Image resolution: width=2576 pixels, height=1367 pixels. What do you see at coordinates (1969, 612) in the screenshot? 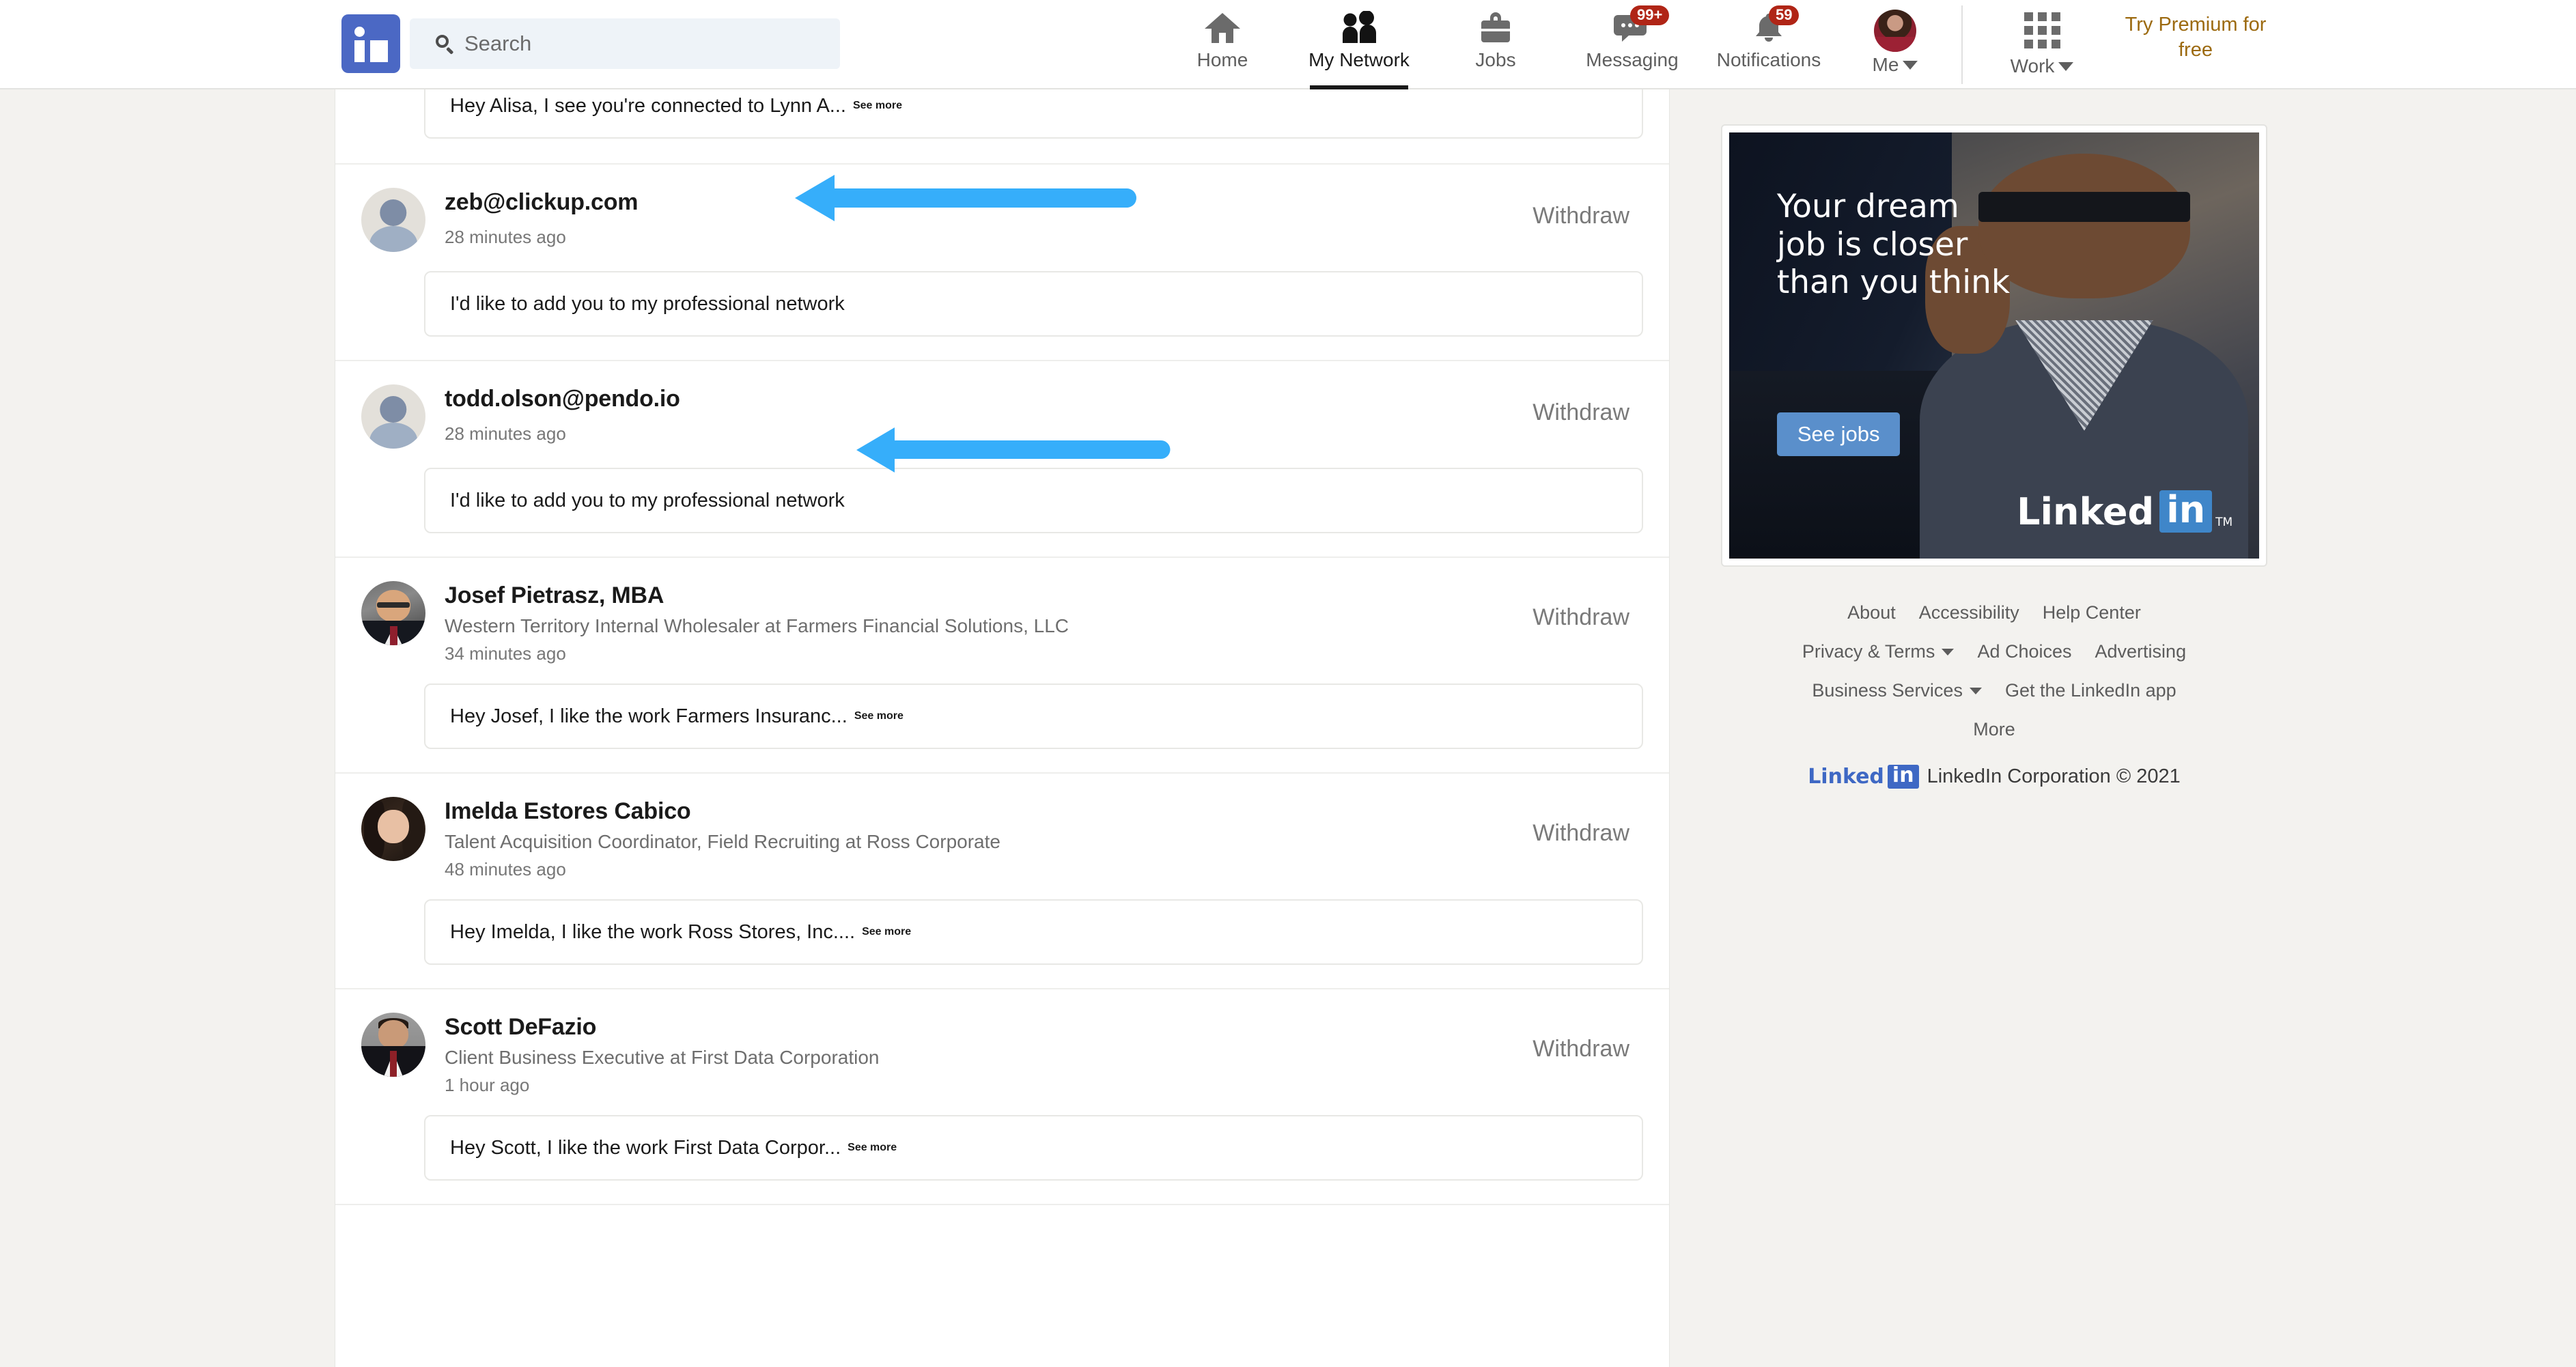
I see `footer-link-accessibility: Accessibility` at bounding box center [1969, 612].